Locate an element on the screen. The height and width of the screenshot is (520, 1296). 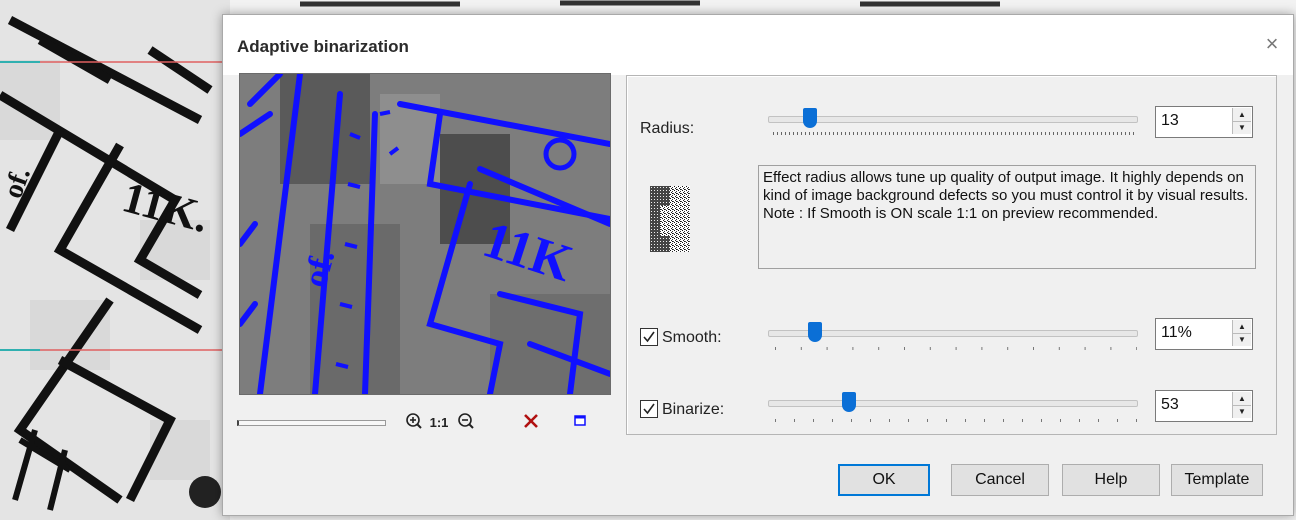
actual-size-button: 1:1 is located at coordinates (439, 423).